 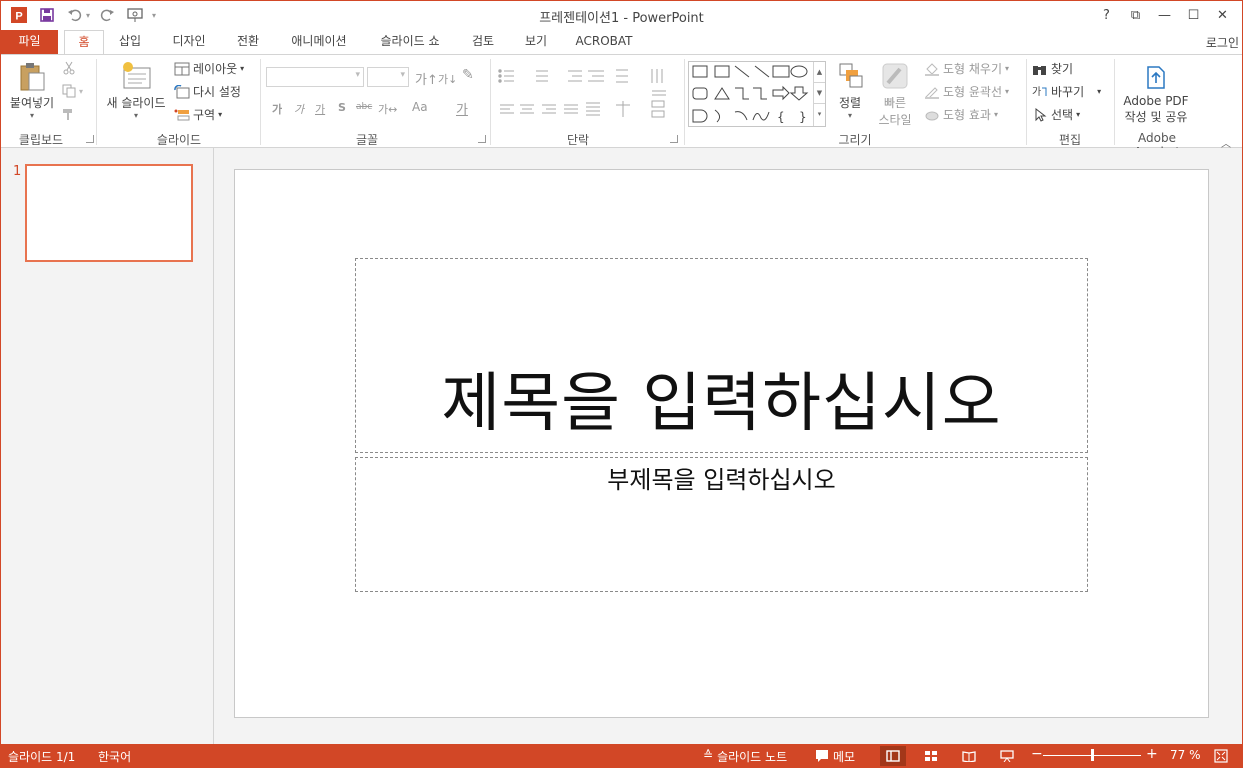 I want to click on create-pdf-button: Adobe PDF 작성 및 공유, so click(x=1156, y=94).